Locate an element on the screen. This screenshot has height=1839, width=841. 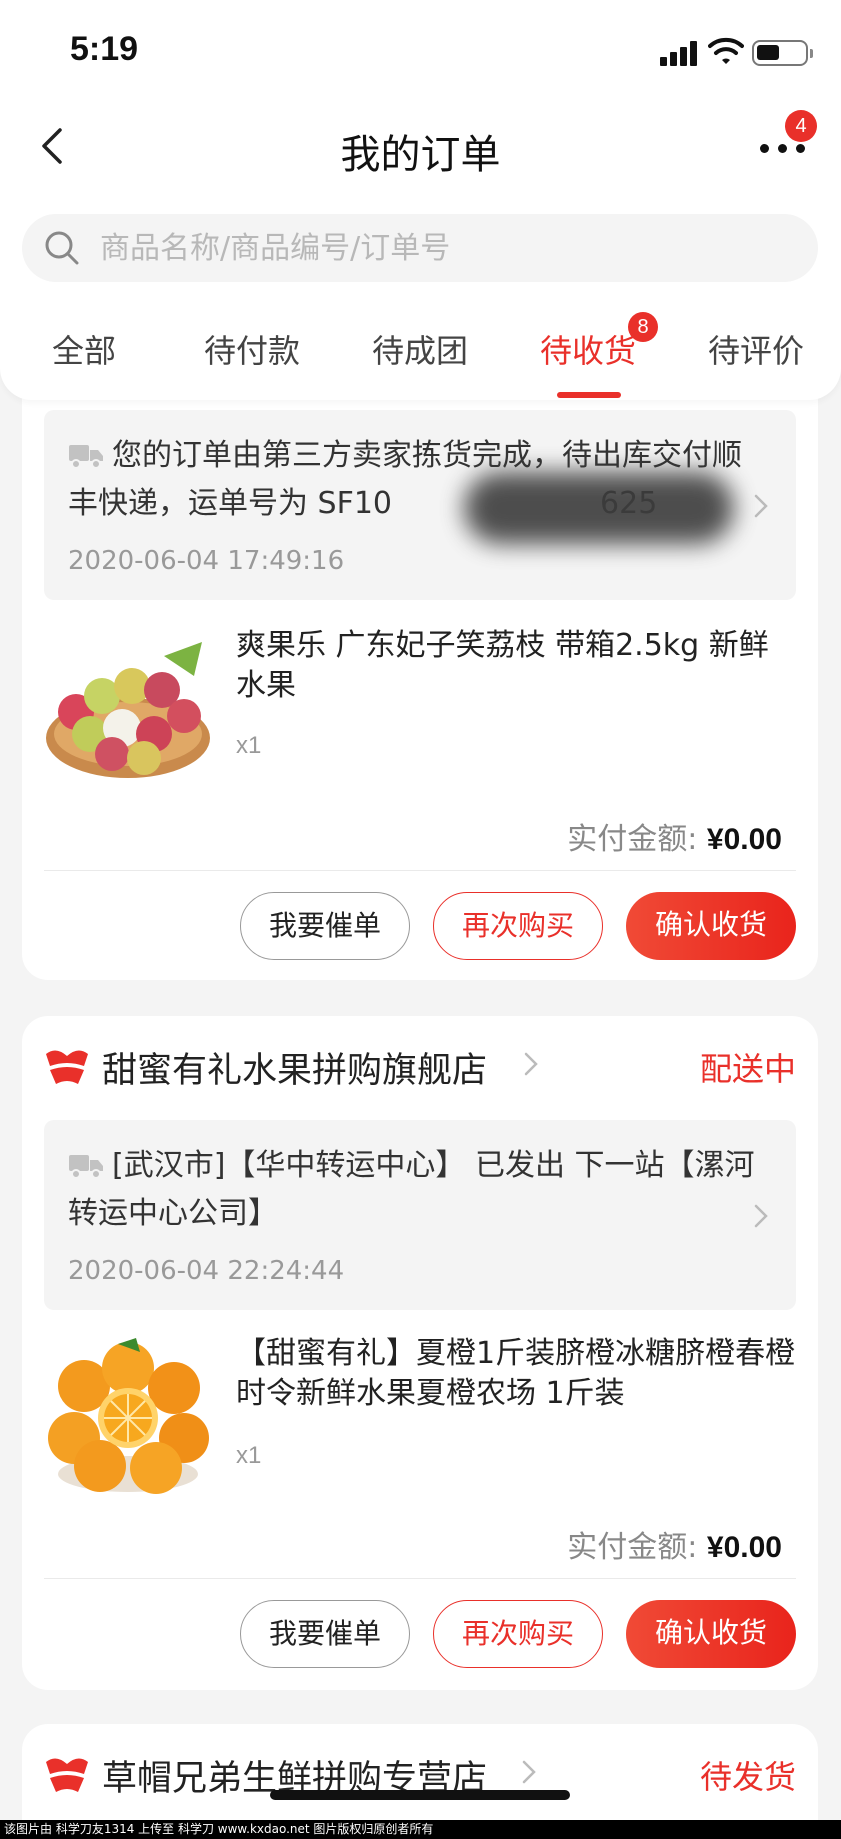
active-tab-indicator is located at coordinates (589, 395).